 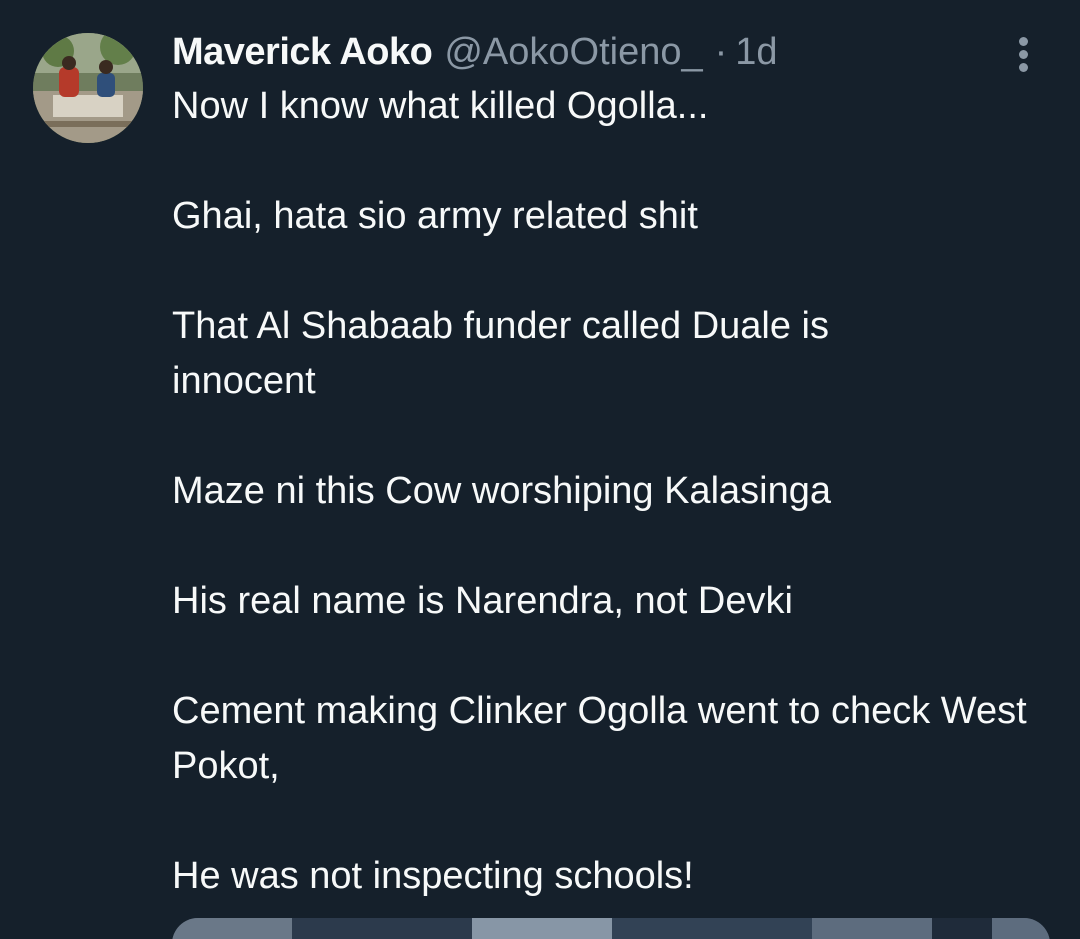 I want to click on media-image, so click(x=611, y=928).